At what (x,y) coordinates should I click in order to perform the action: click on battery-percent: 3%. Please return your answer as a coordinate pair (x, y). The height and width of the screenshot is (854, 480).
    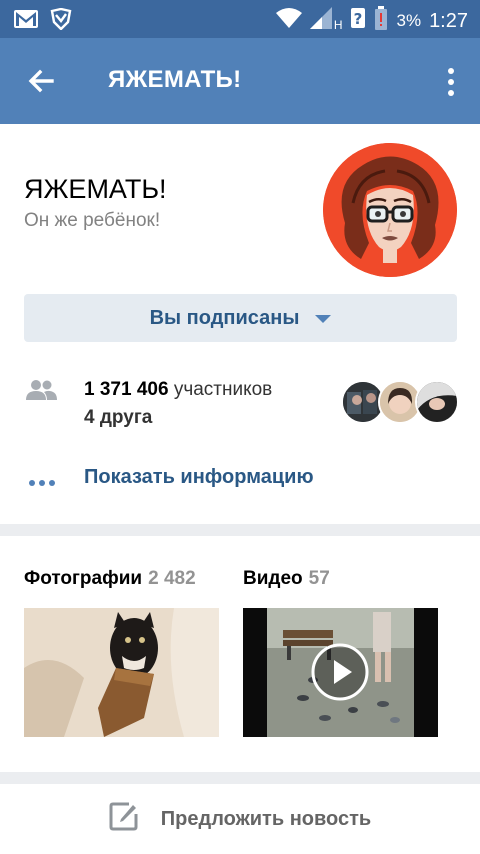
    Looking at the image, I should click on (409, 20).